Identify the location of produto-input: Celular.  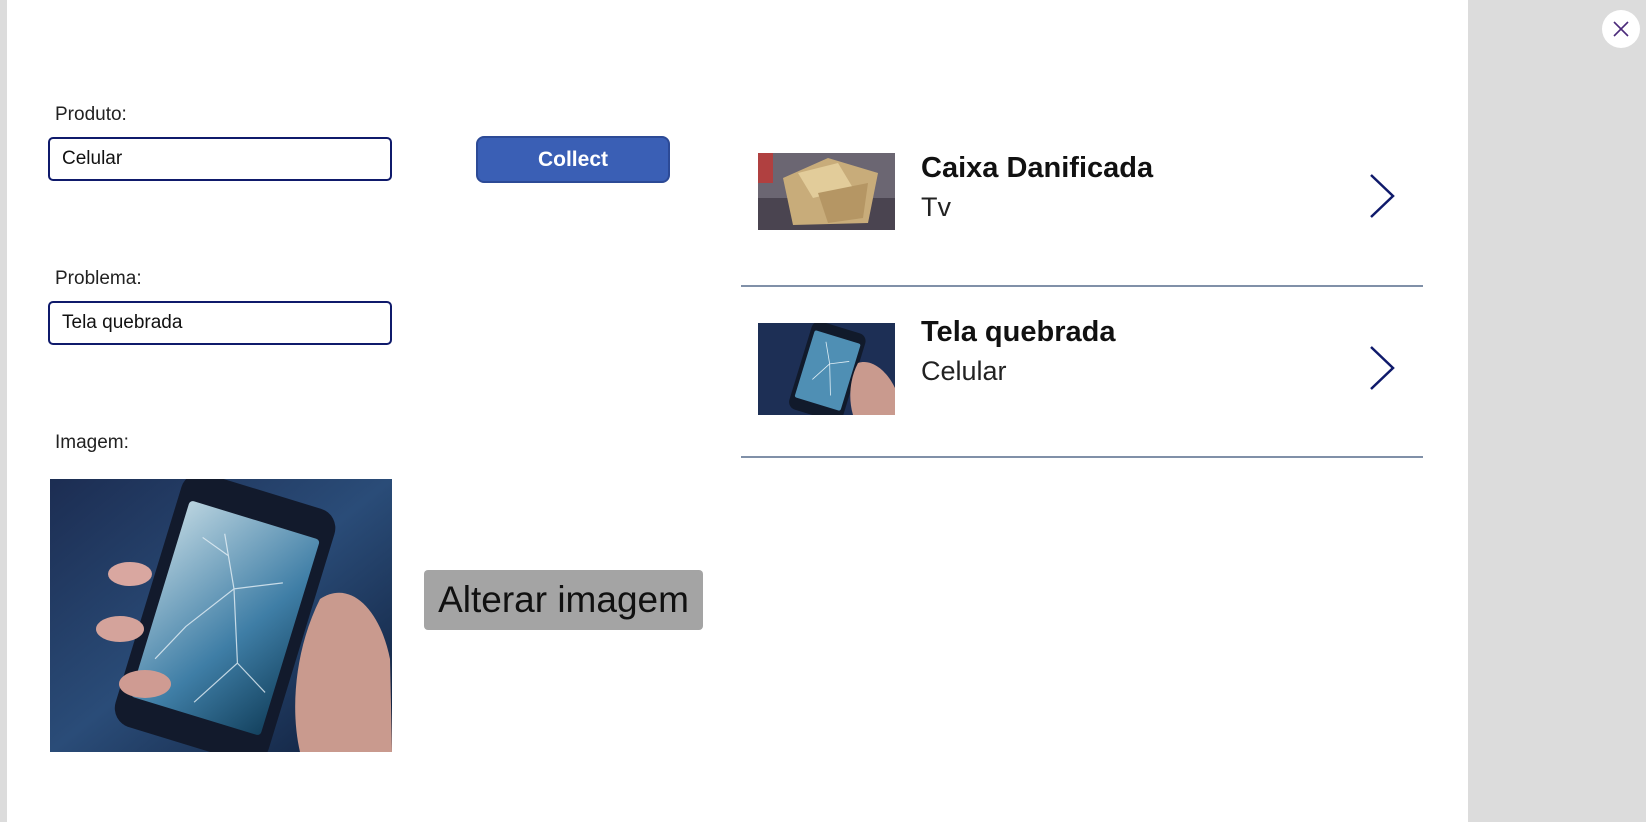
(220, 159).